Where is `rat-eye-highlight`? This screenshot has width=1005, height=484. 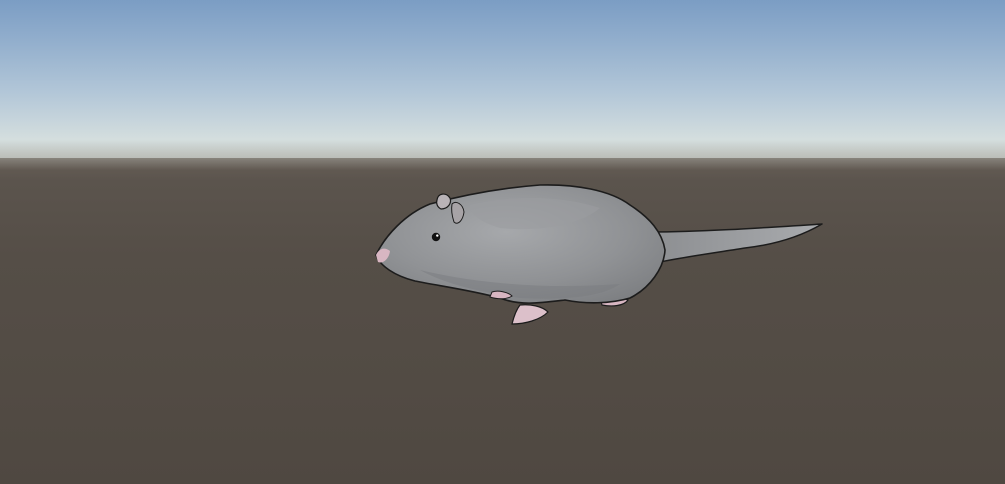 rat-eye-highlight is located at coordinates (437, 235).